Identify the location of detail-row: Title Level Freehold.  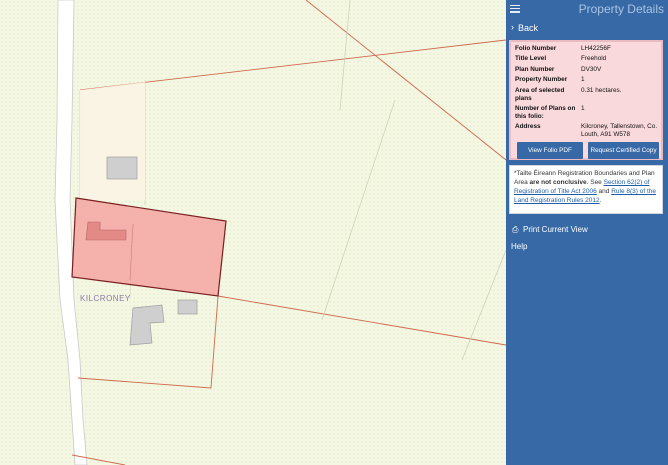
(588, 59).